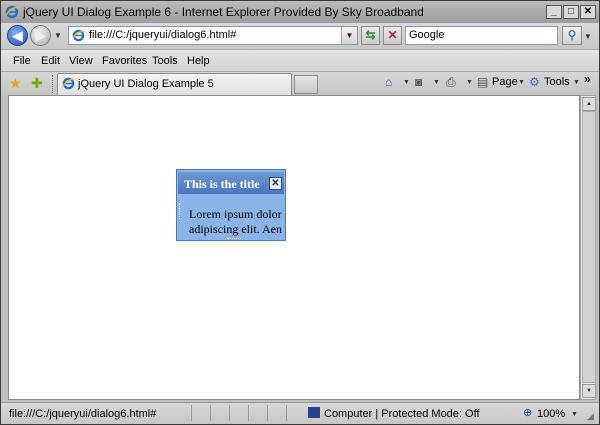  Describe the element at coordinates (521, 82) in the screenshot. I see `page-dropdown-icon: ▼` at that location.